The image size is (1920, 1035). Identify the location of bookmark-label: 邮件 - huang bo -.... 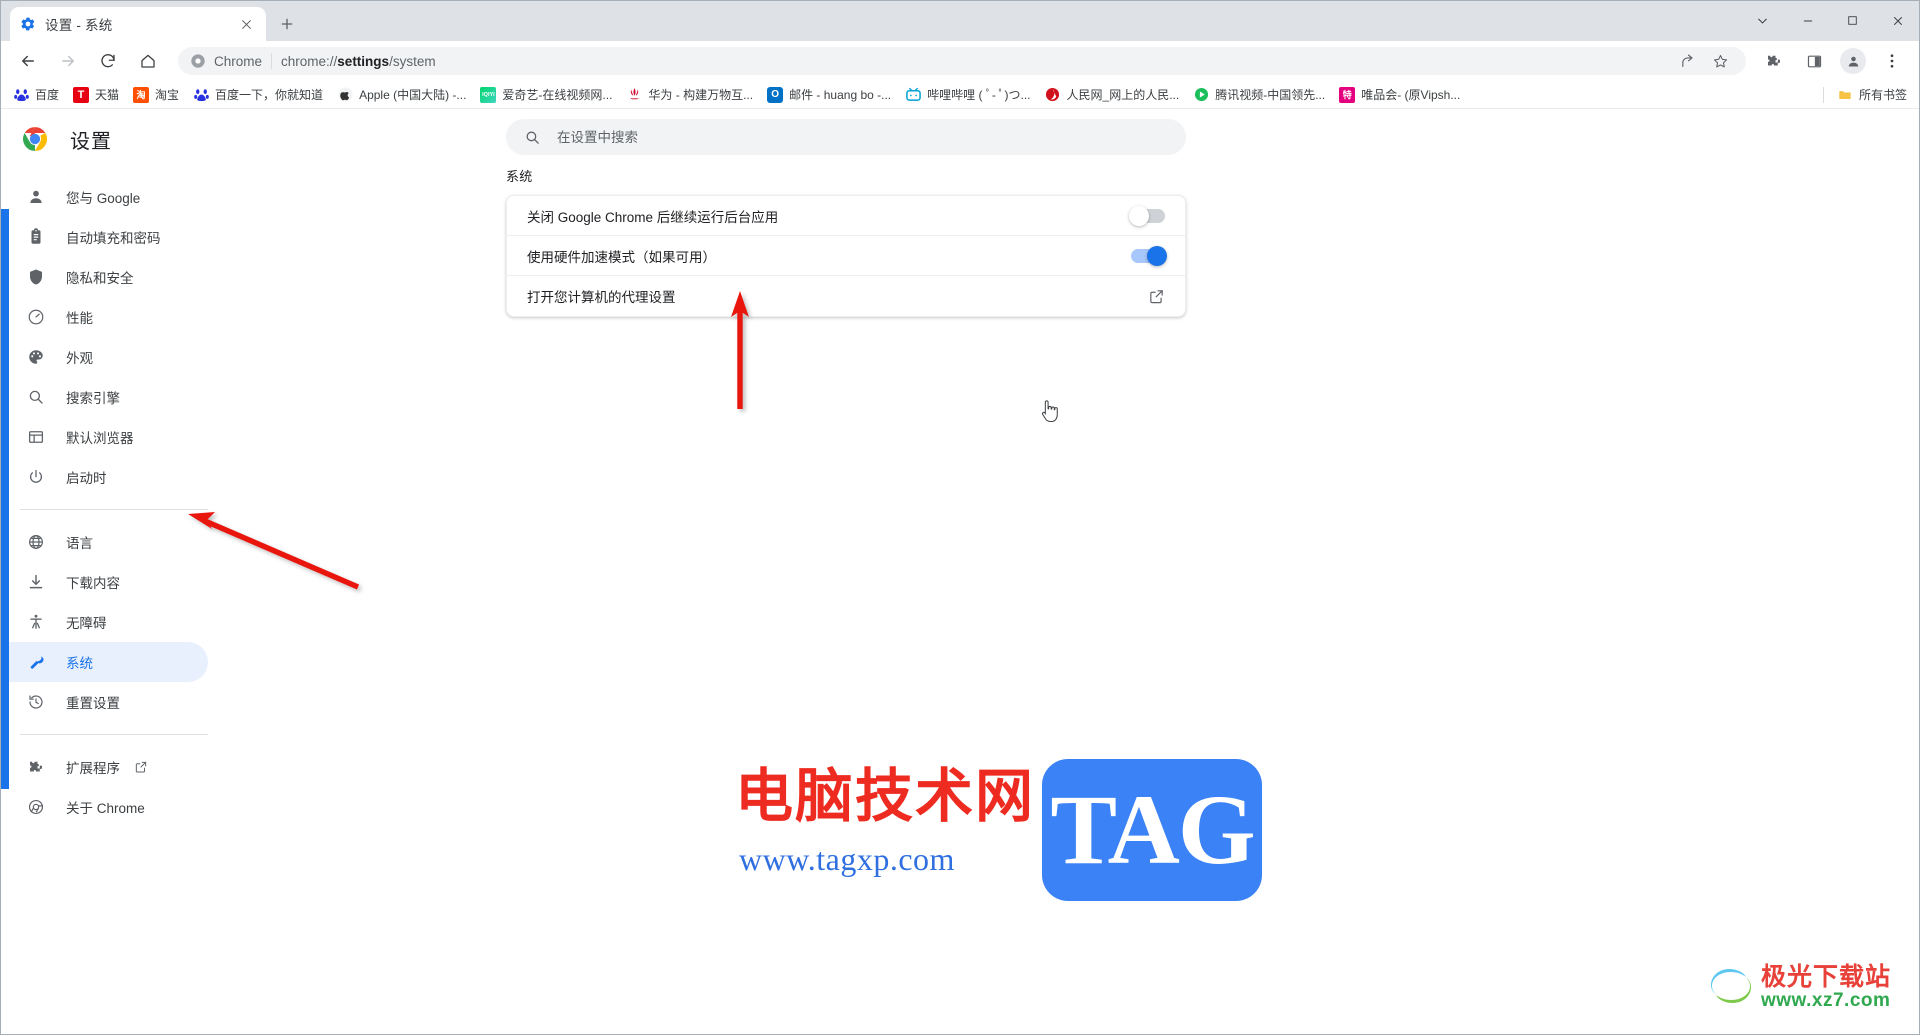
(840, 95).